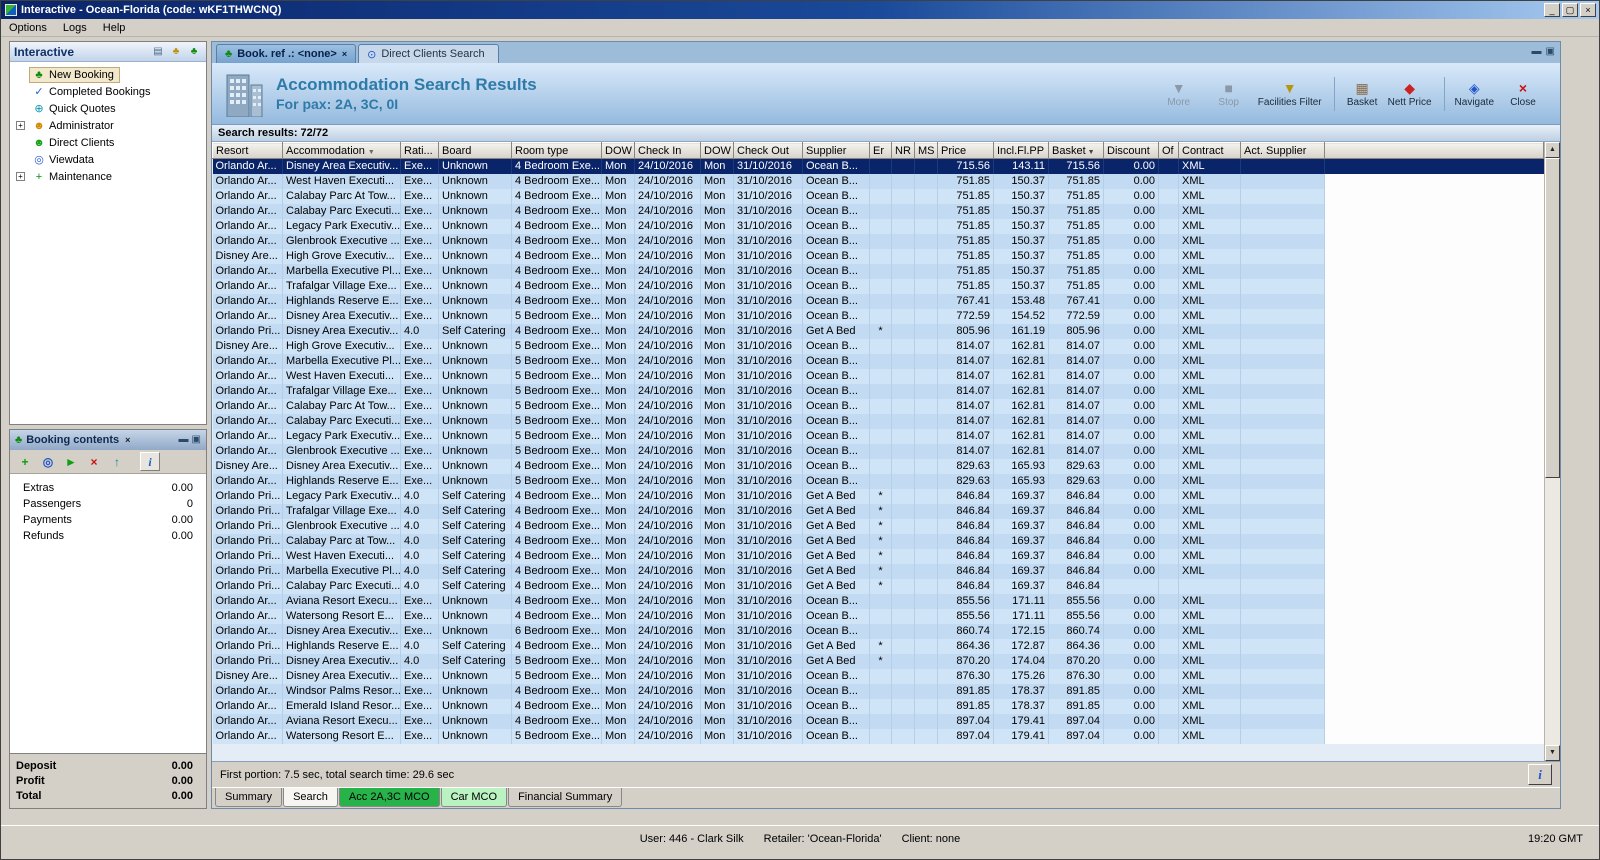 The image size is (1600, 860). I want to click on column-header-discount: Discount, so click(1131, 150).